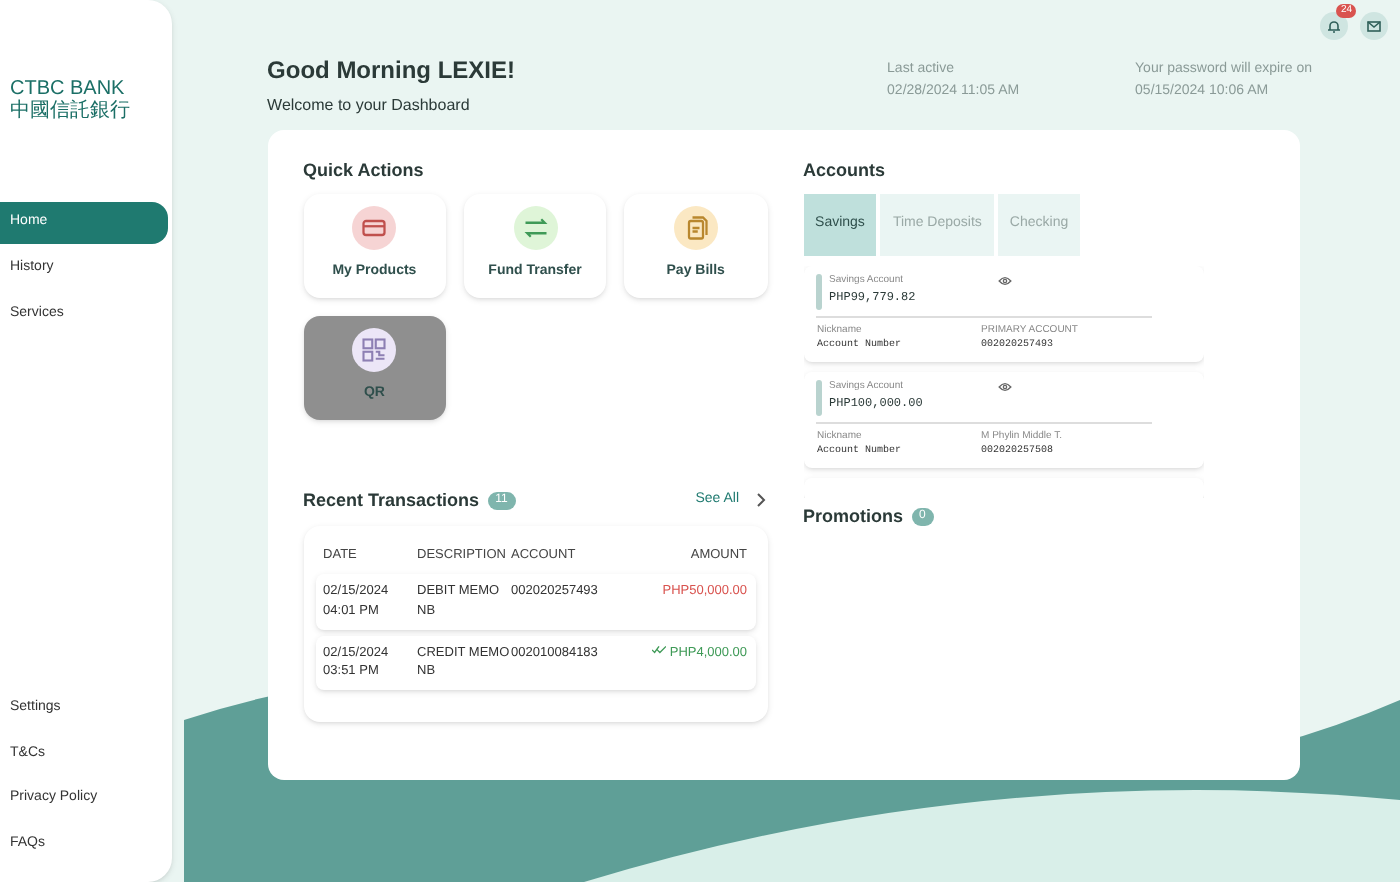 The height and width of the screenshot is (882, 1400). What do you see at coordinates (392, 71) in the screenshot?
I see `greeting: Good Morning LEXIE!` at bounding box center [392, 71].